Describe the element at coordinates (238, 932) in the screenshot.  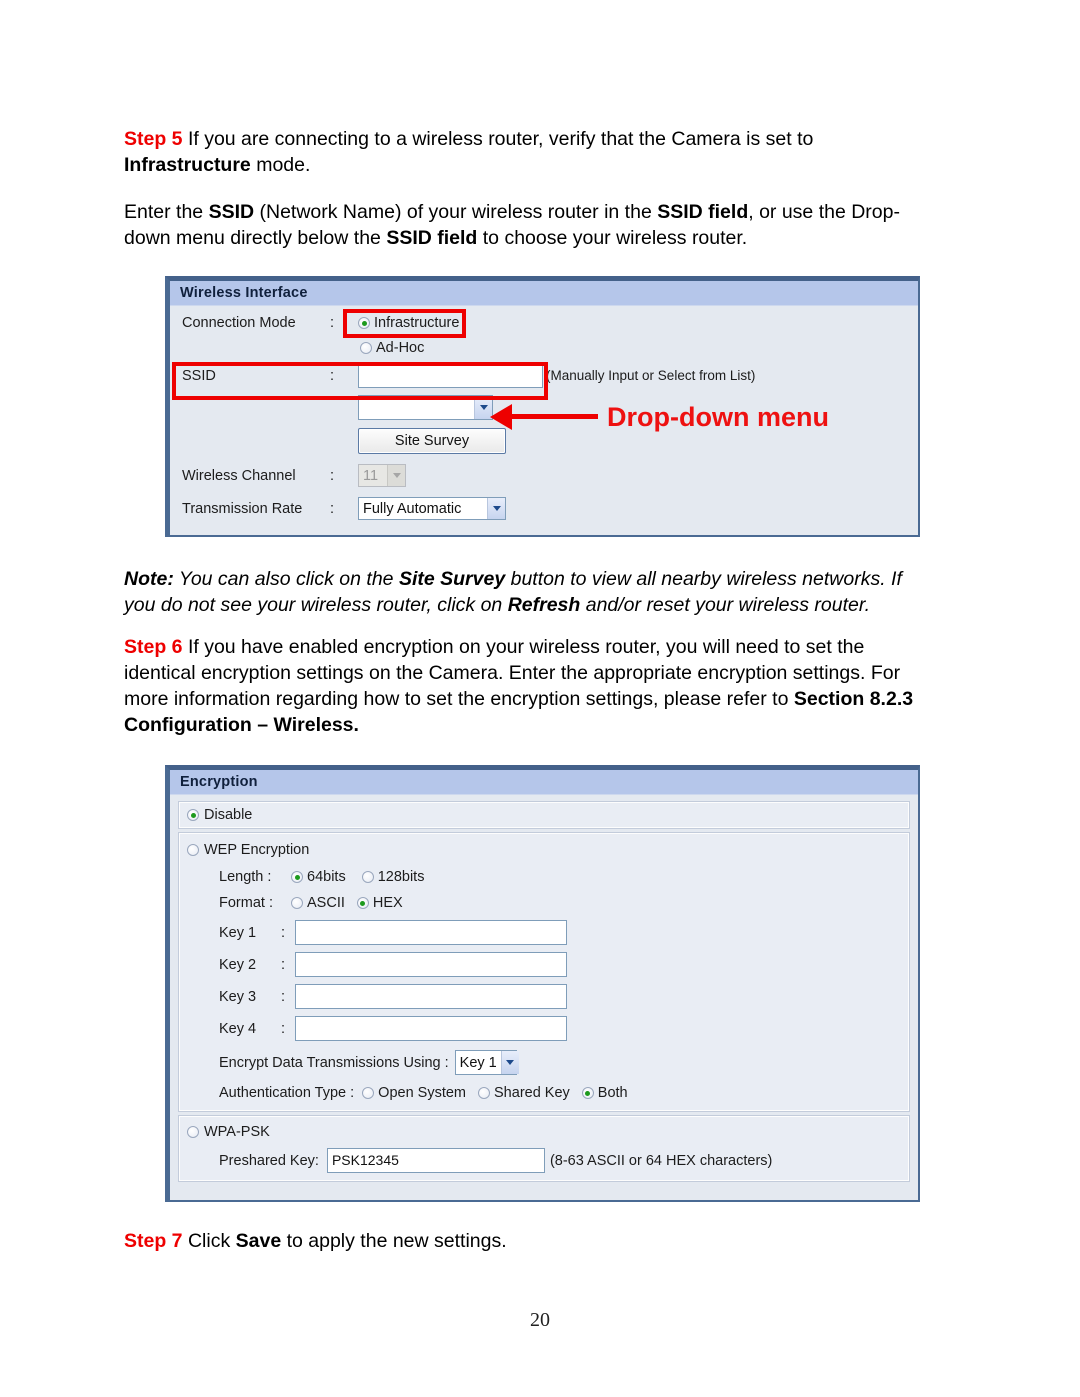
I see `key1-label: Key 1` at that location.